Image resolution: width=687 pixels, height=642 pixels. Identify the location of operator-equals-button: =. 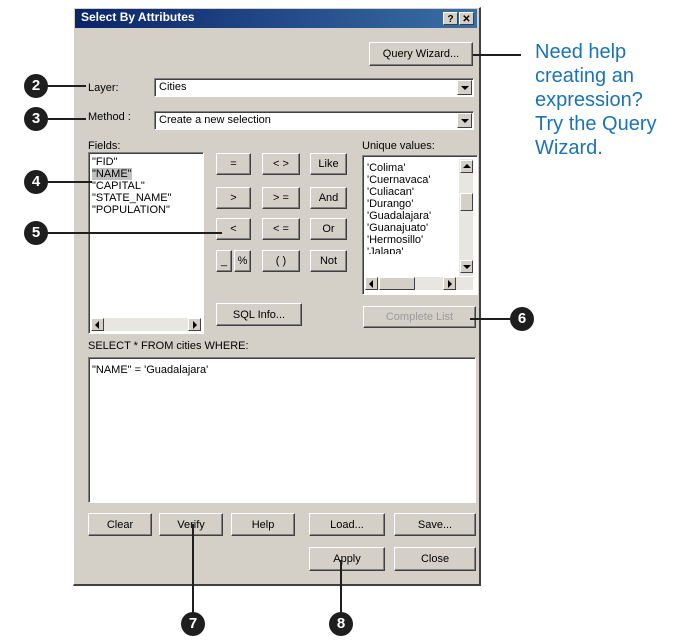
(233, 164).